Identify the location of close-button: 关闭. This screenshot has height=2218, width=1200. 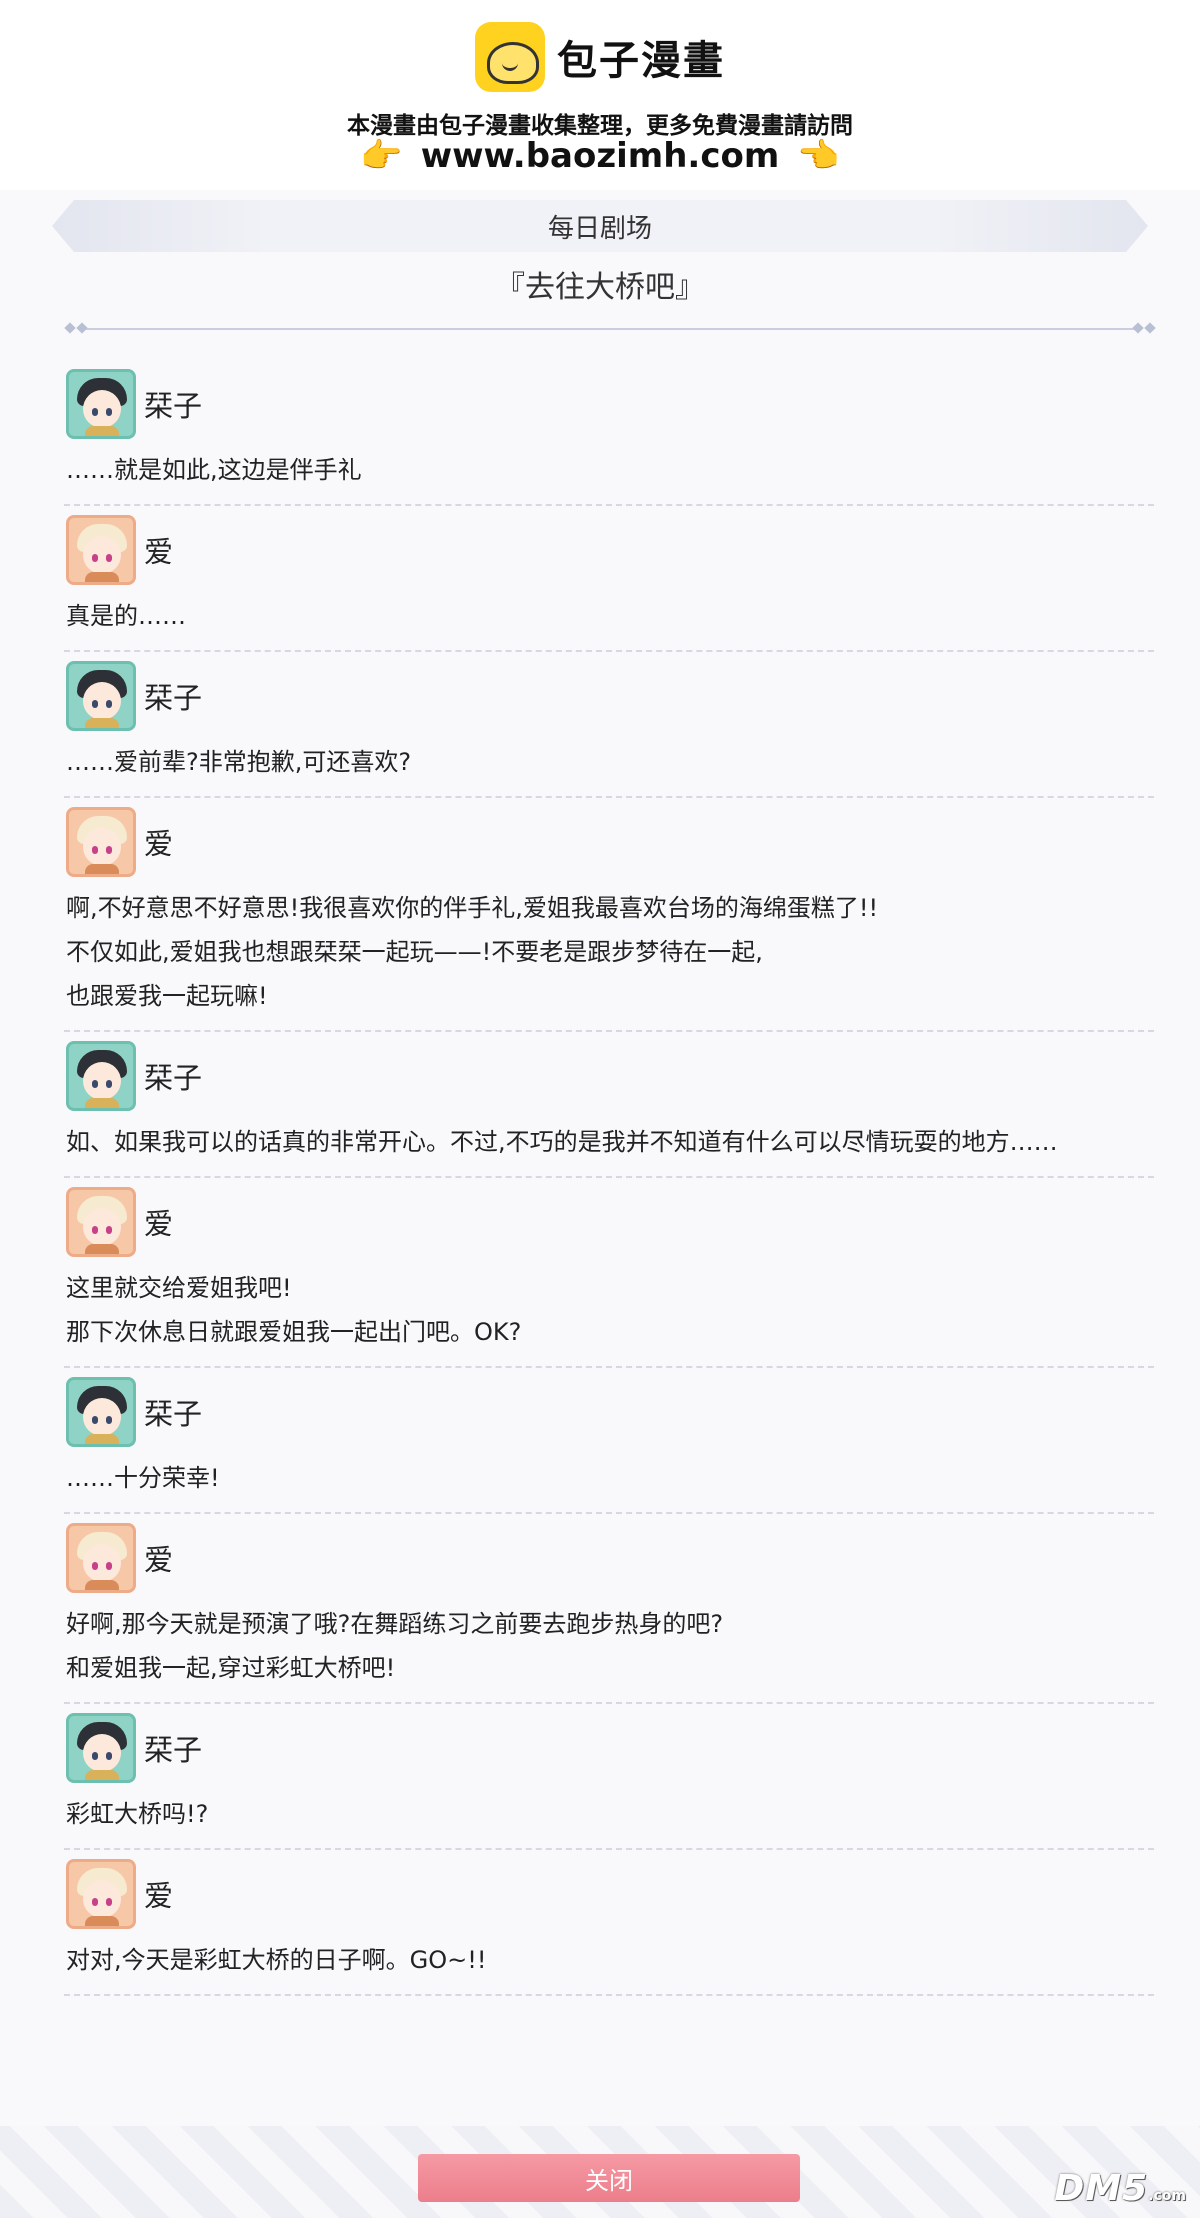
(609, 2178).